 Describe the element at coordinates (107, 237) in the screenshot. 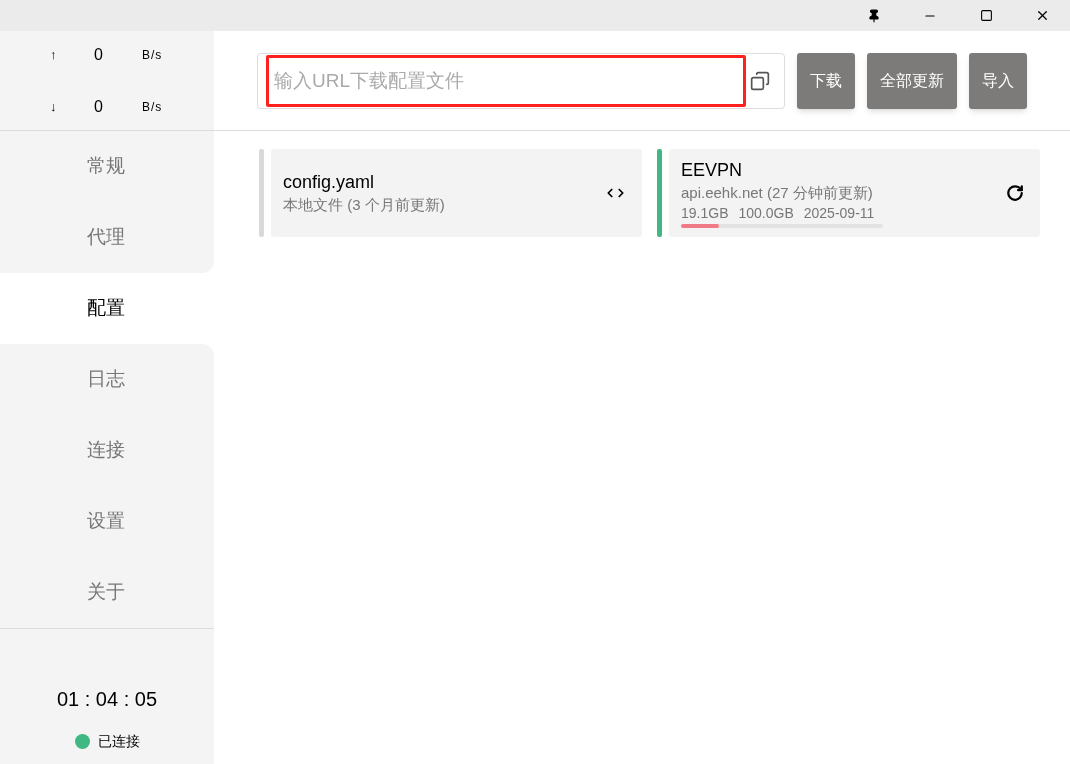

I see `nav-item: 代理` at that location.